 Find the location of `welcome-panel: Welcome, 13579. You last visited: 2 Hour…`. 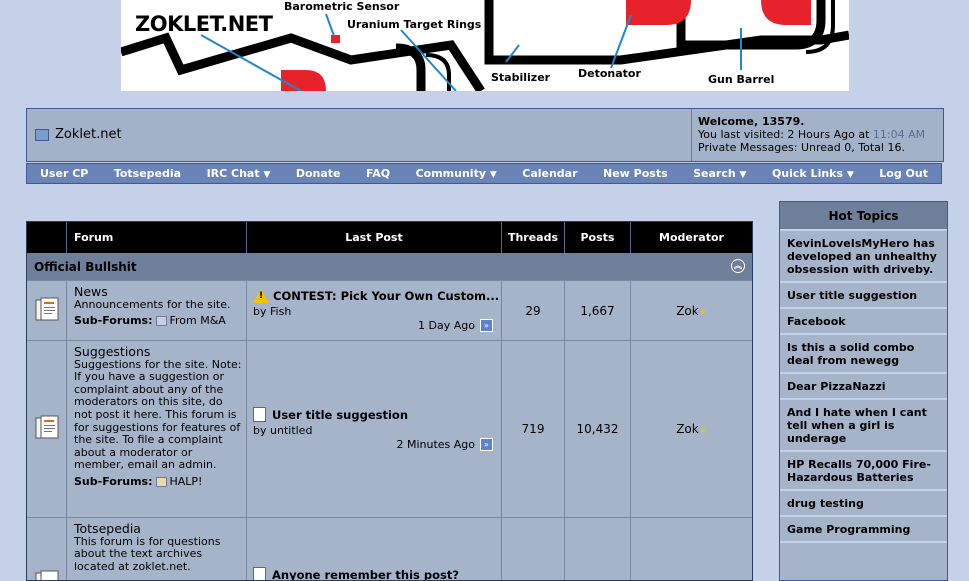

welcome-panel: Welcome, 13579. You last visited: 2 Hour… is located at coordinates (817, 135).